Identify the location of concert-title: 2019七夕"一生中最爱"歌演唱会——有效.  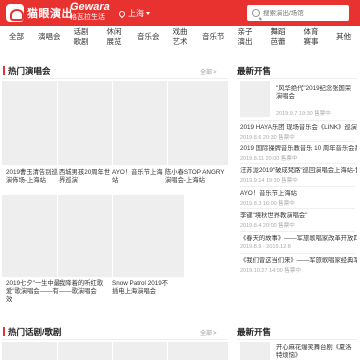
(34, 292).